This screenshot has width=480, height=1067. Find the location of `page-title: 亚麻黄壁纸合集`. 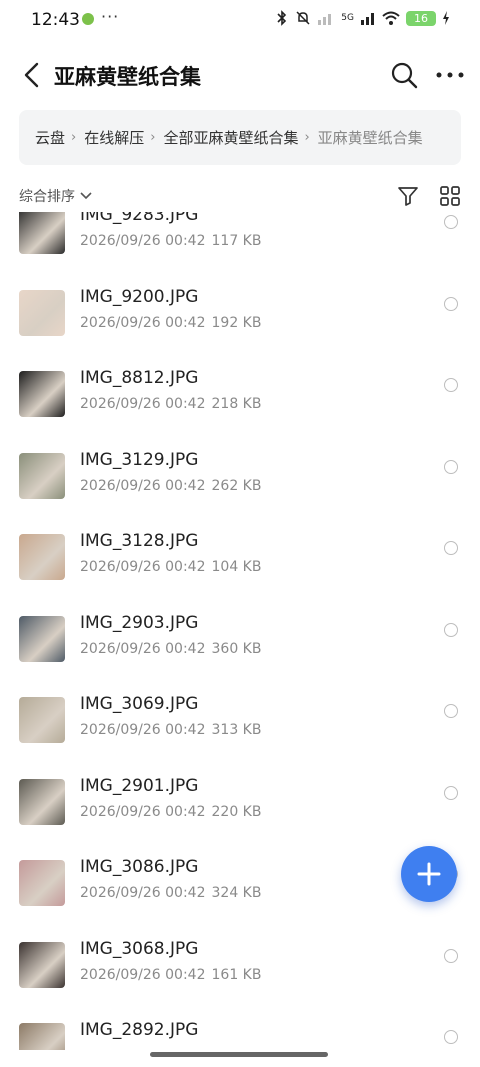

page-title: 亚麻黄壁纸合集 is located at coordinates (127, 77).